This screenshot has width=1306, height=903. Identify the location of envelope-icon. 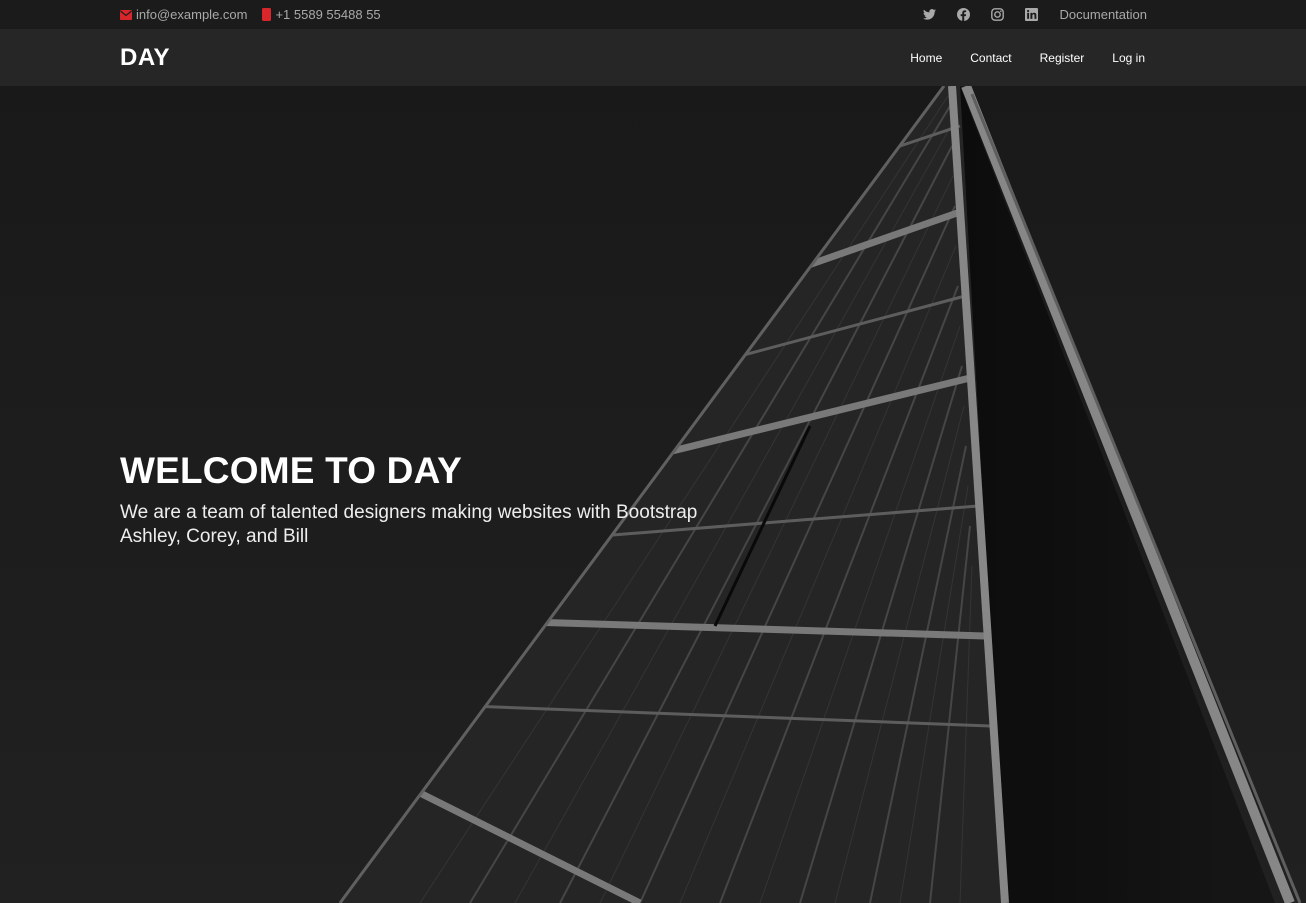
(126, 14).